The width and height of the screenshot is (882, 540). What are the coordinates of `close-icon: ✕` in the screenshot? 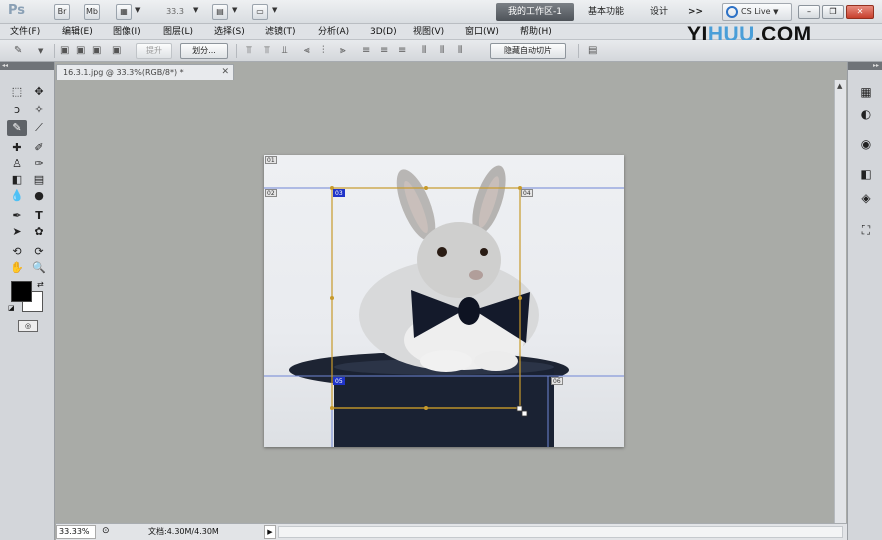 It's located at (225, 72).